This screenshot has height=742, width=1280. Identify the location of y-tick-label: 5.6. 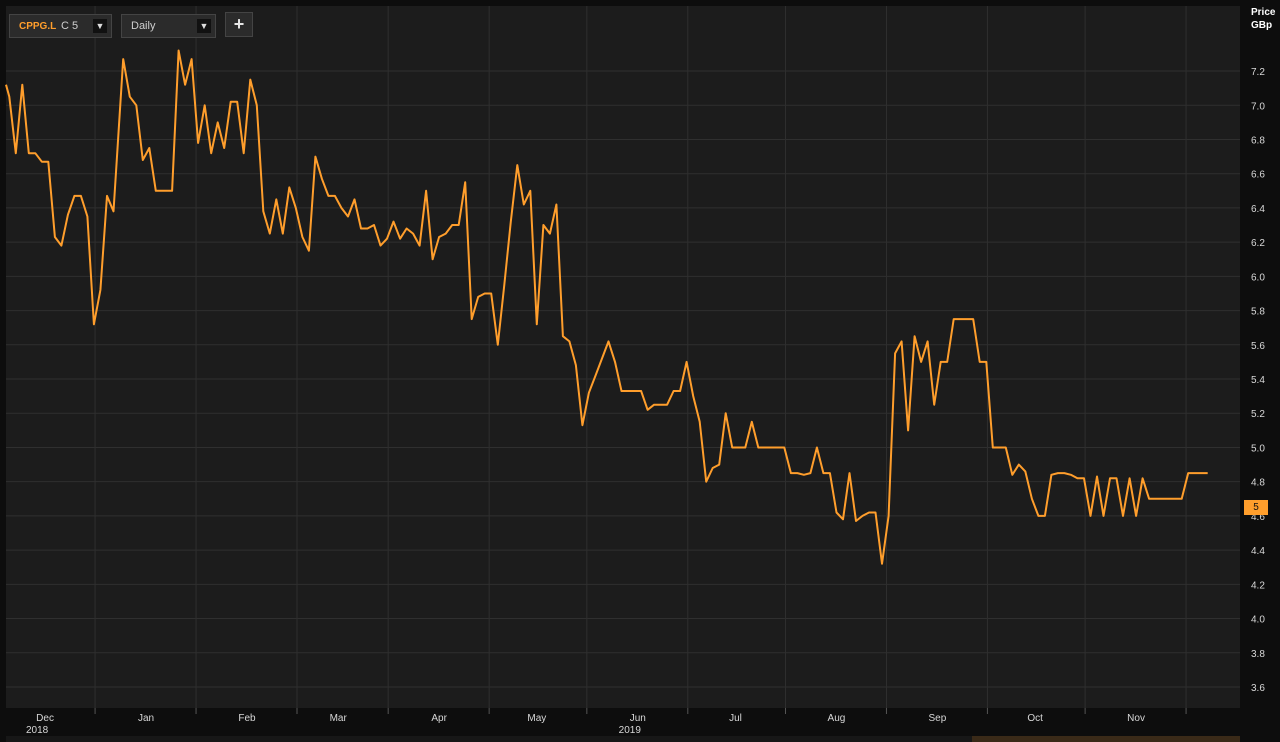
(1258, 346).